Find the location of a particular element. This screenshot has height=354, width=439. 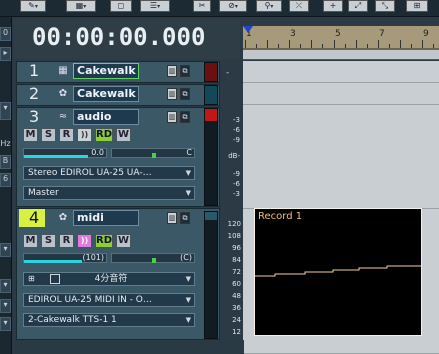

track-1: 1 ▦ Cakewalk ▥ ⧉ is located at coordinates (118, 72).